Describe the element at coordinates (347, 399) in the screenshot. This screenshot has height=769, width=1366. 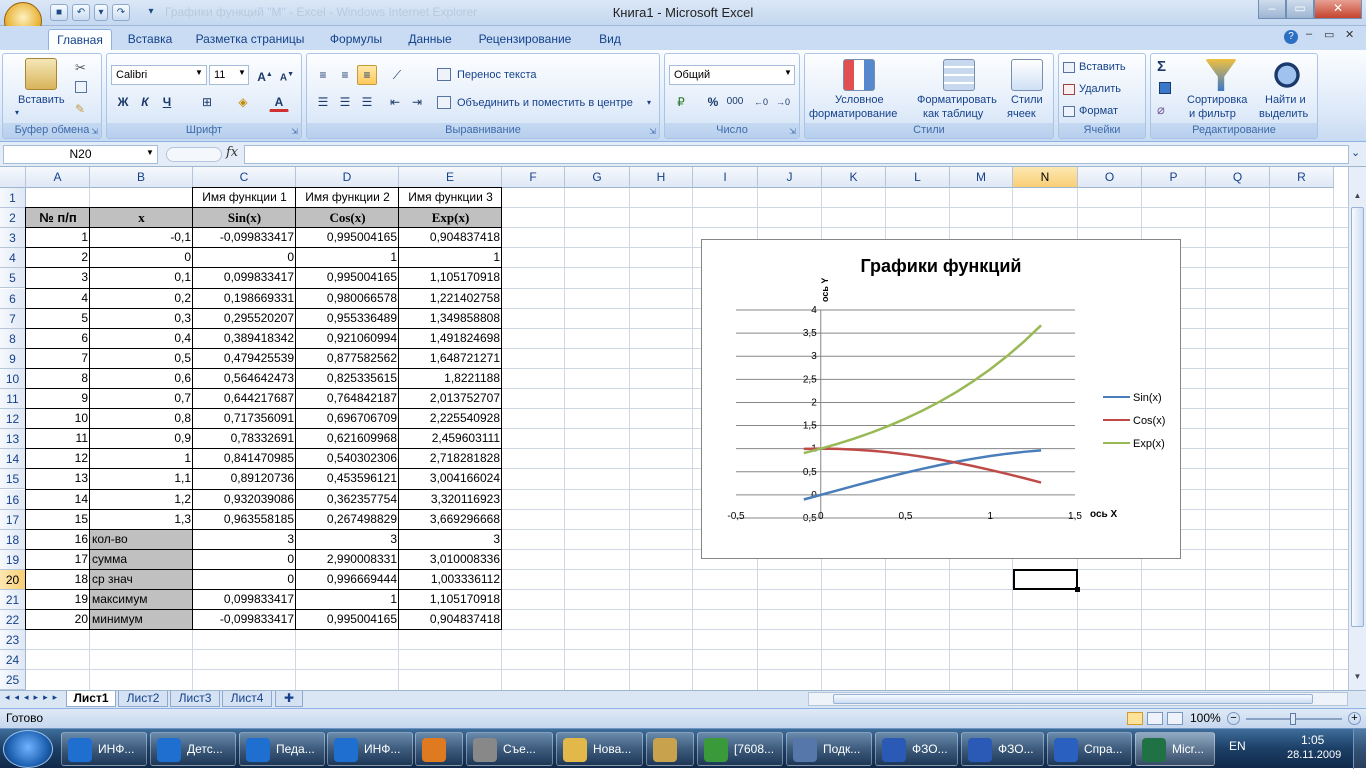
I see `table-cell: 0,764842187` at that location.